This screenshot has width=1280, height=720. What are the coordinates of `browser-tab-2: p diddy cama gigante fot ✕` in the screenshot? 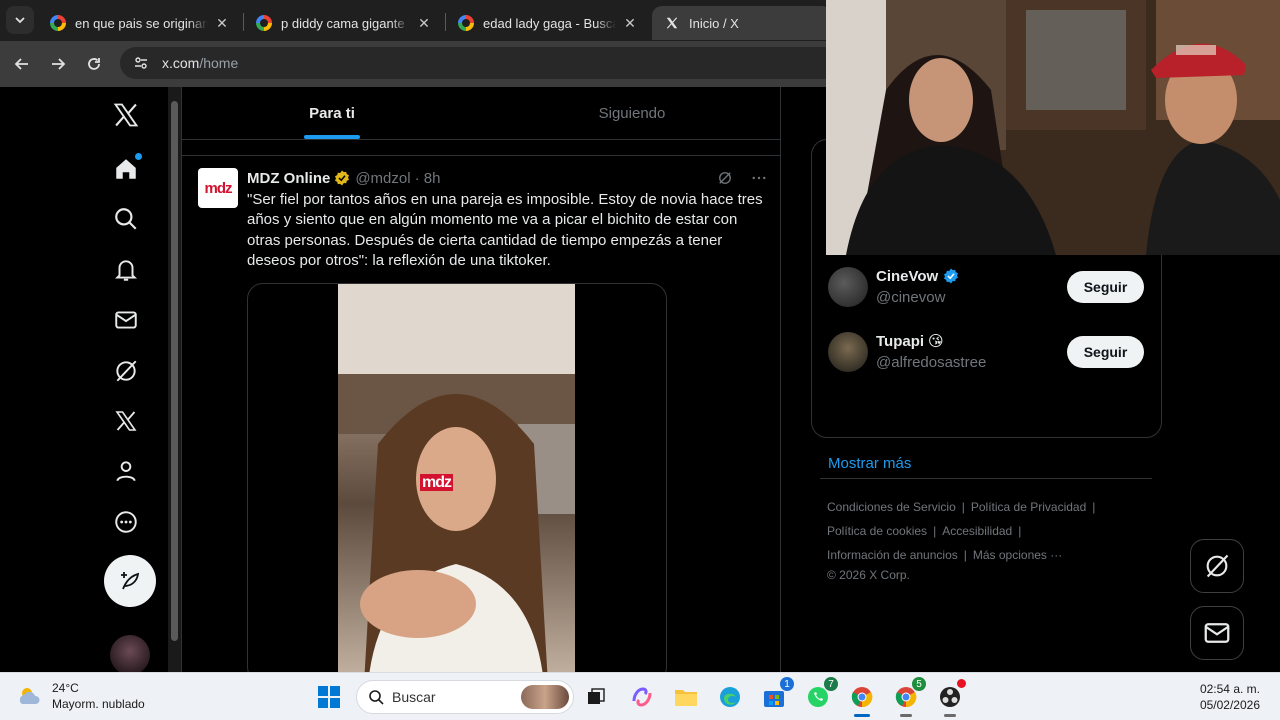 It's located at (344, 23).